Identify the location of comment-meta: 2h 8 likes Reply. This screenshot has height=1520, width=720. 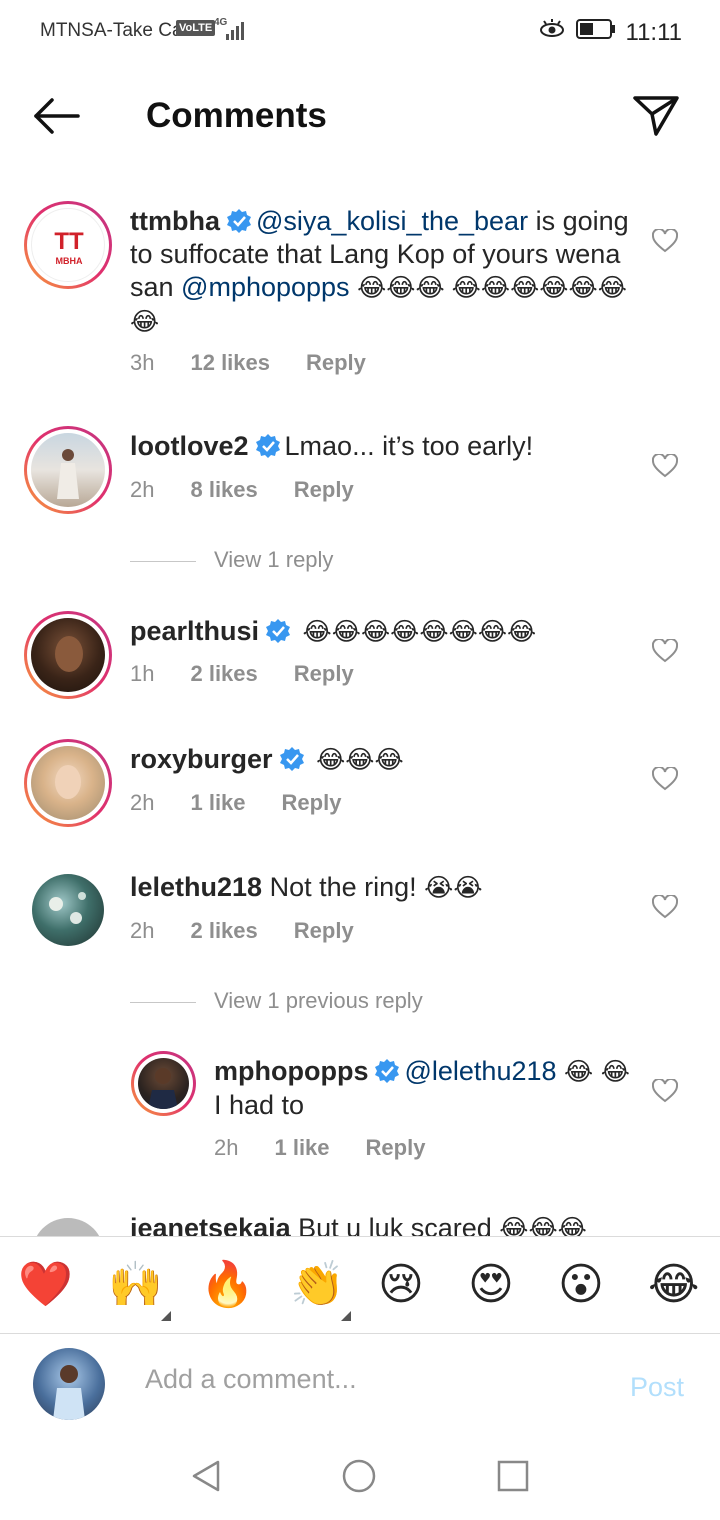
(260, 490).